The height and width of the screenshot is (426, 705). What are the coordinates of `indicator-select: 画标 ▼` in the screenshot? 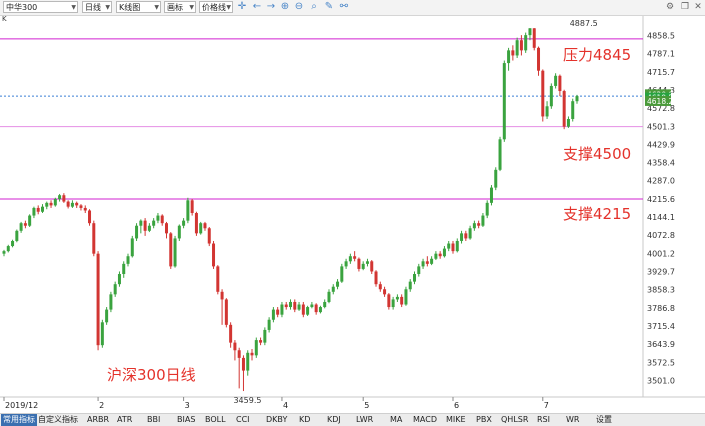 It's located at (180, 7).